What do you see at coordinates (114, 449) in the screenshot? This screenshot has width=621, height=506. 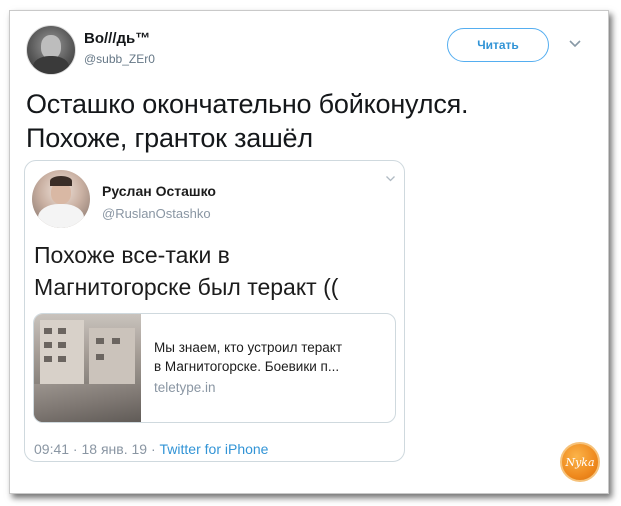 I see `tweet-date: 18 янв. 19` at bounding box center [114, 449].